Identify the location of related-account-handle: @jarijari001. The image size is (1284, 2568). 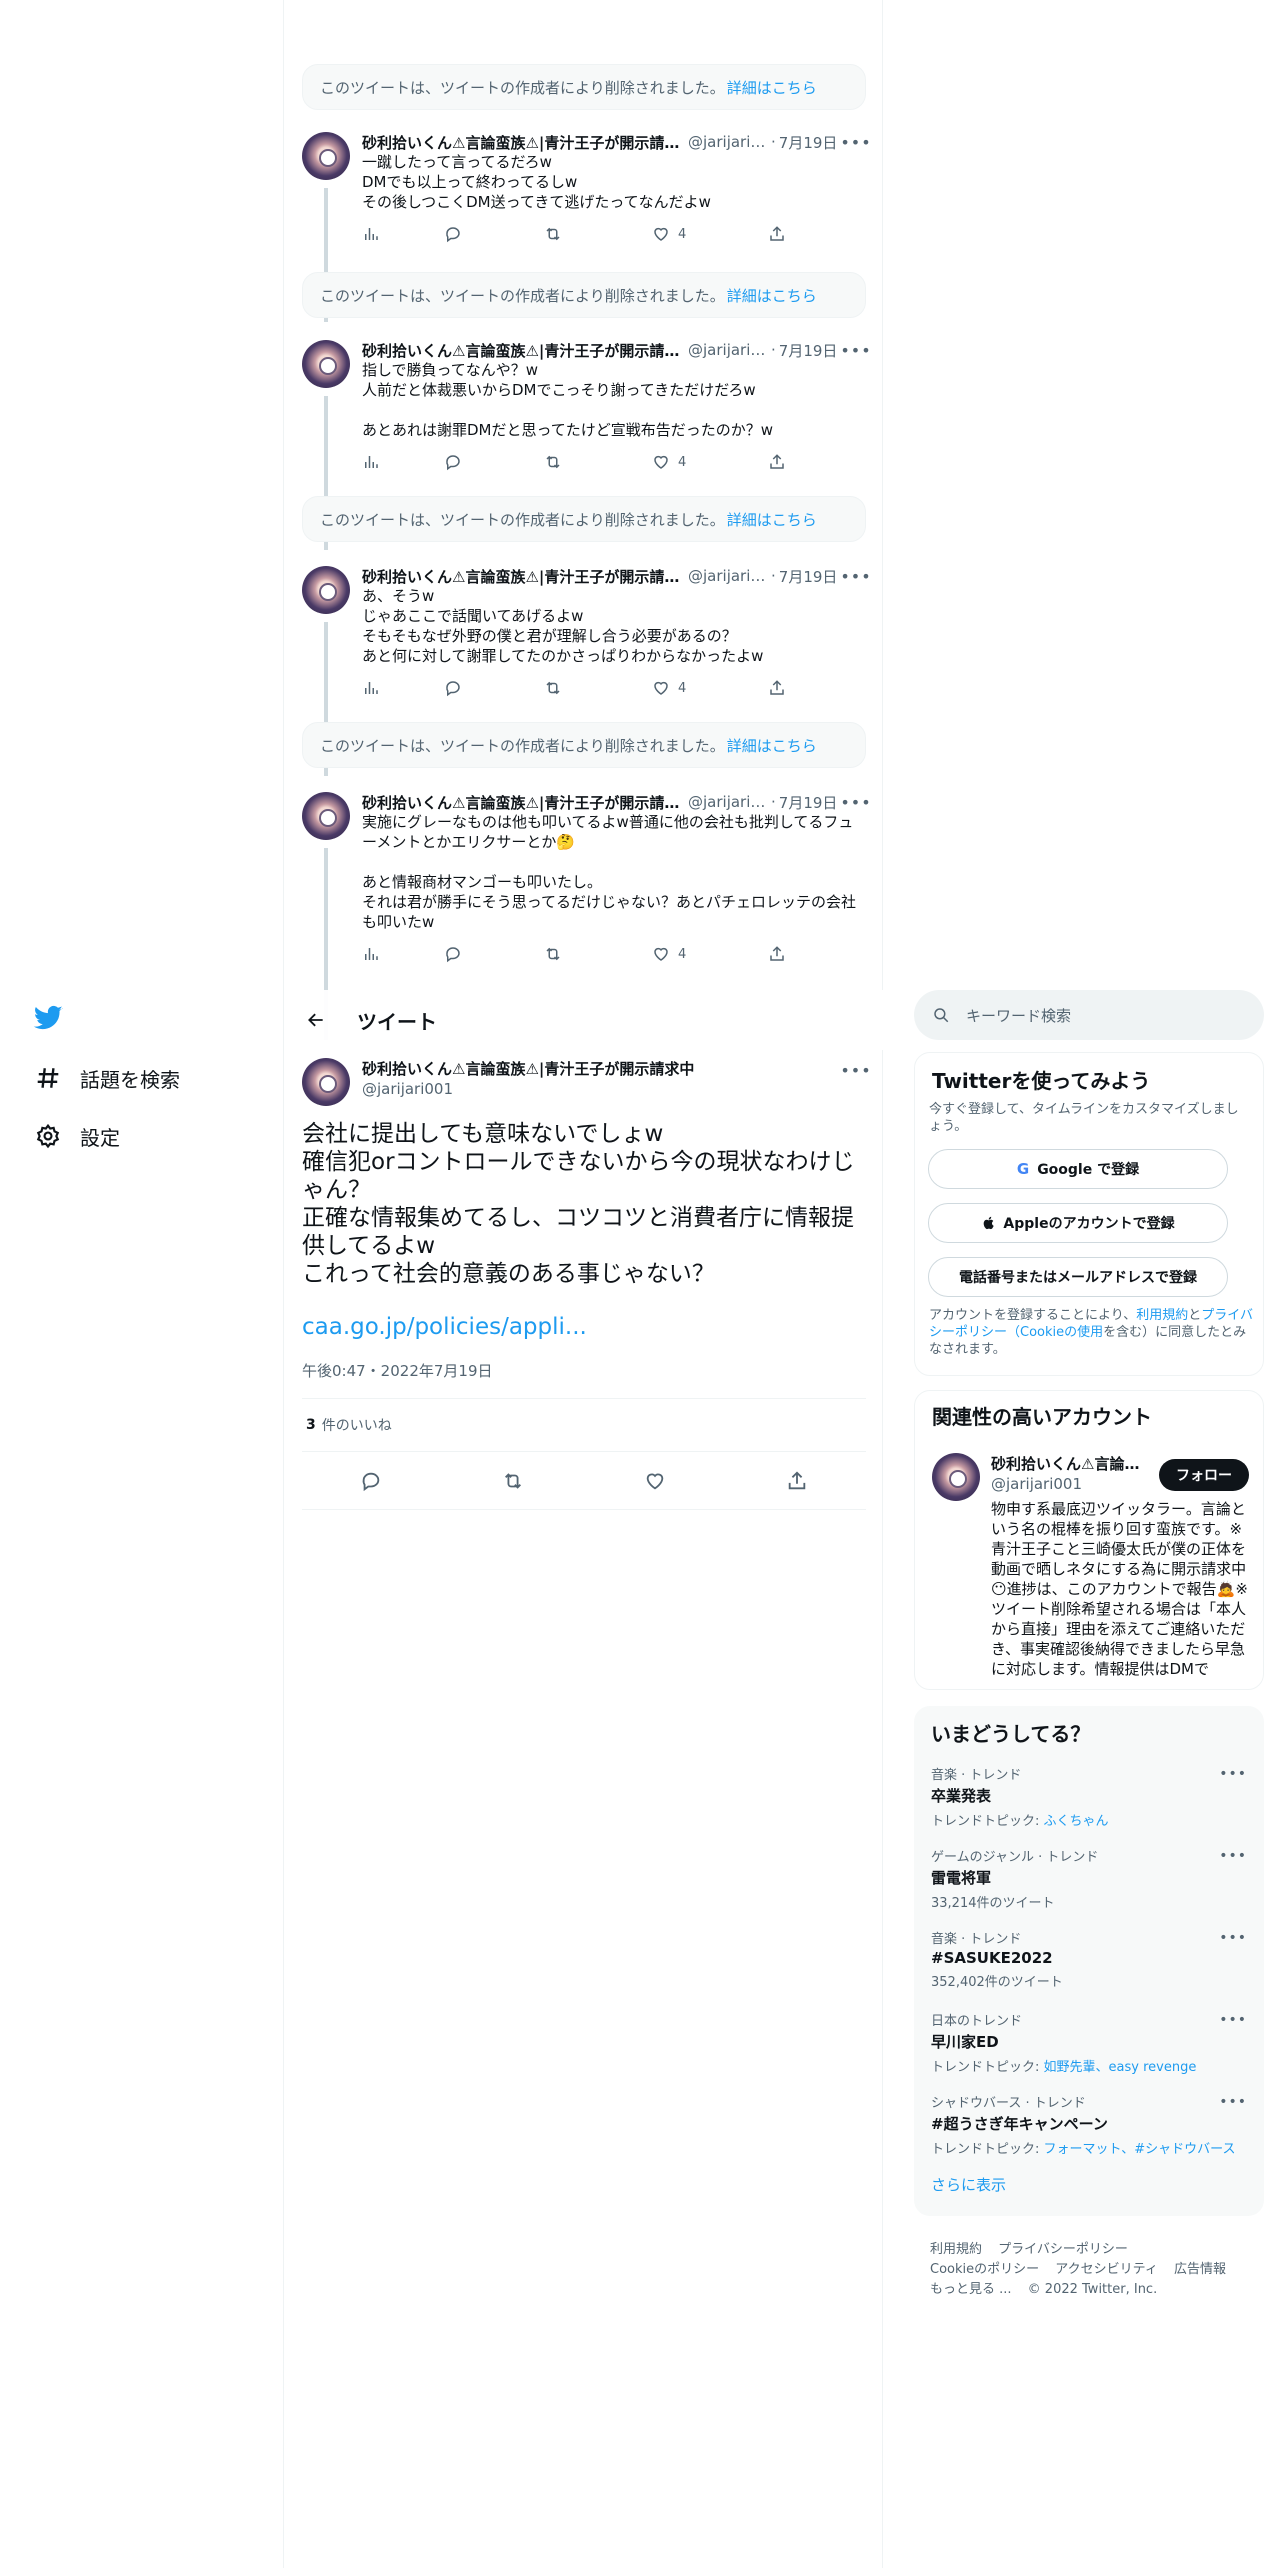
(1036, 1484).